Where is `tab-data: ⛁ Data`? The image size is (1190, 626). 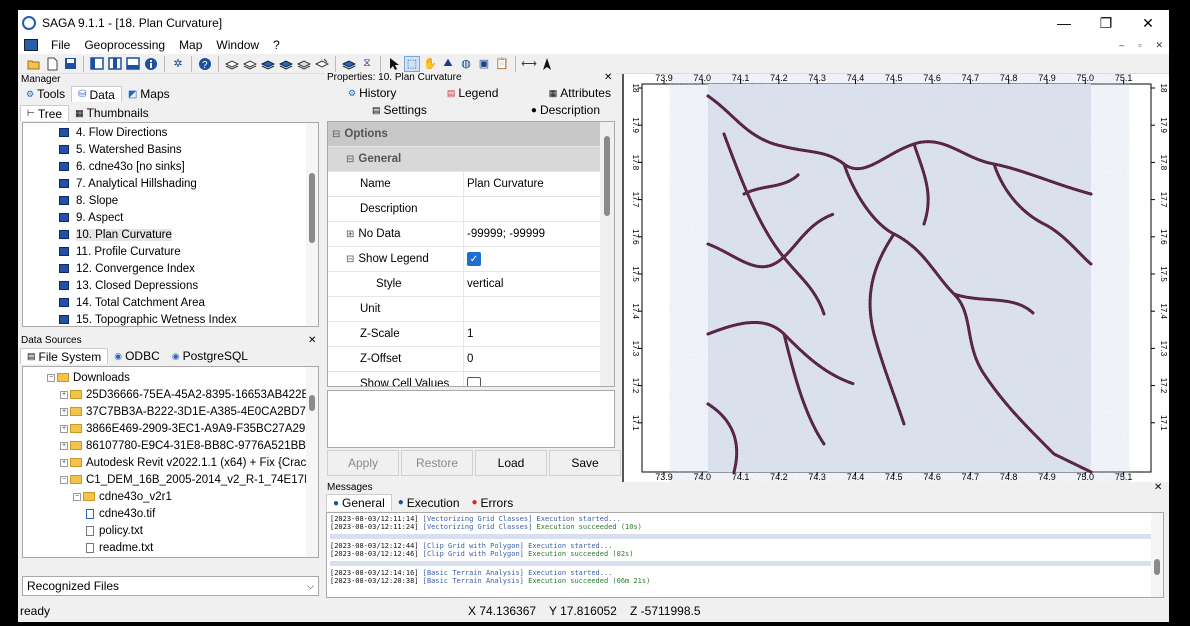
tab-data: ⛁ Data is located at coordinates (96, 94).